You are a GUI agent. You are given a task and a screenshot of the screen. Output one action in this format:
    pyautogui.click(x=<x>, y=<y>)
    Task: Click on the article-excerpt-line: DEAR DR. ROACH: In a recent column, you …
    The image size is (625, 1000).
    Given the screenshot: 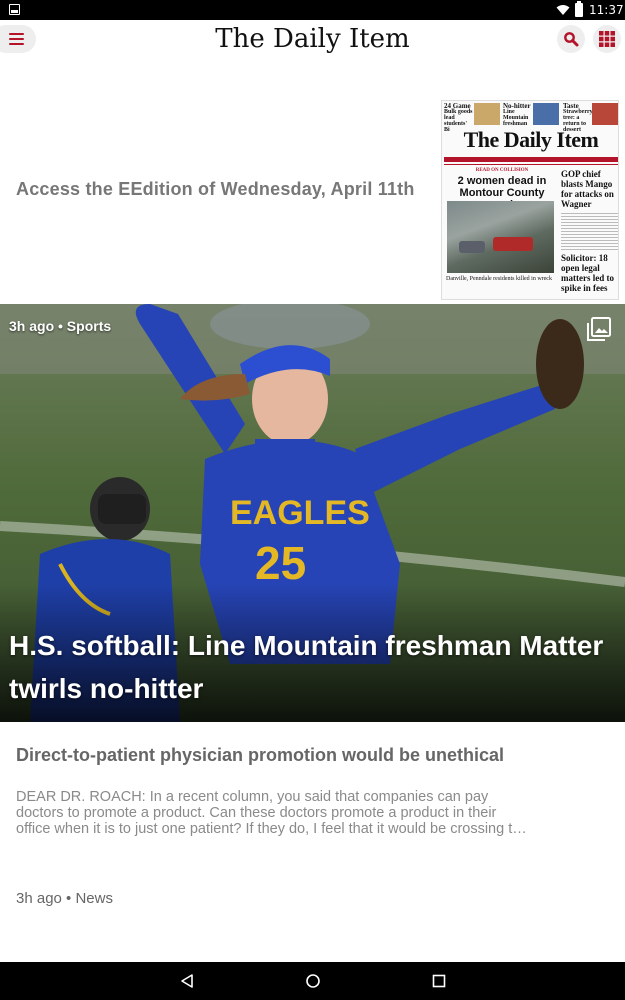 What is the action you would take?
    pyautogui.click(x=252, y=797)
    